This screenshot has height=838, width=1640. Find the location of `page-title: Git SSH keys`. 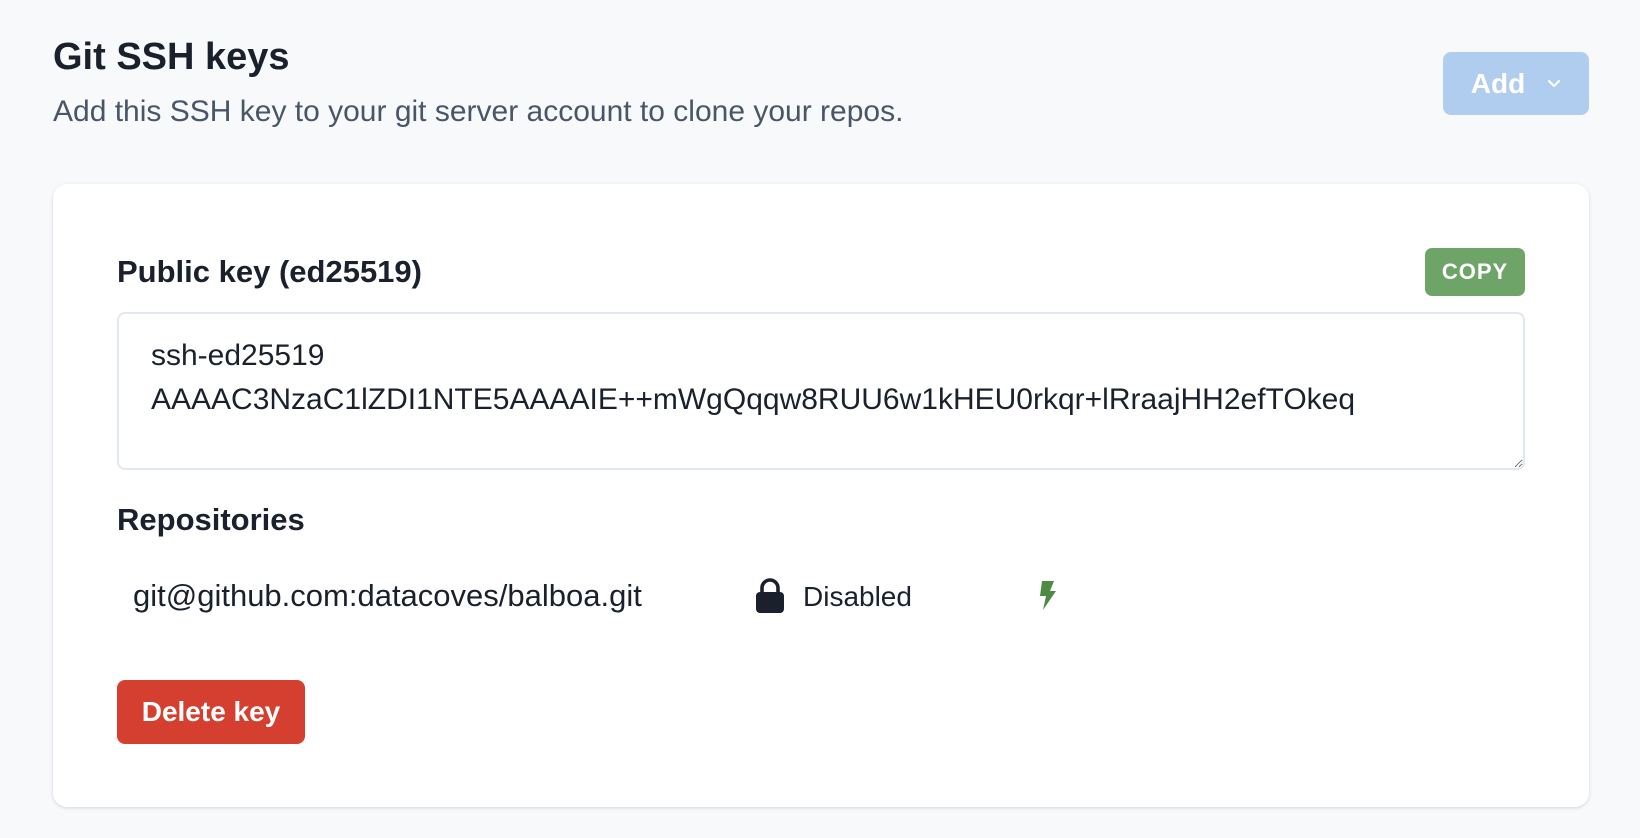

page-title: Git SSH keys is located at coordinates (171, 57).